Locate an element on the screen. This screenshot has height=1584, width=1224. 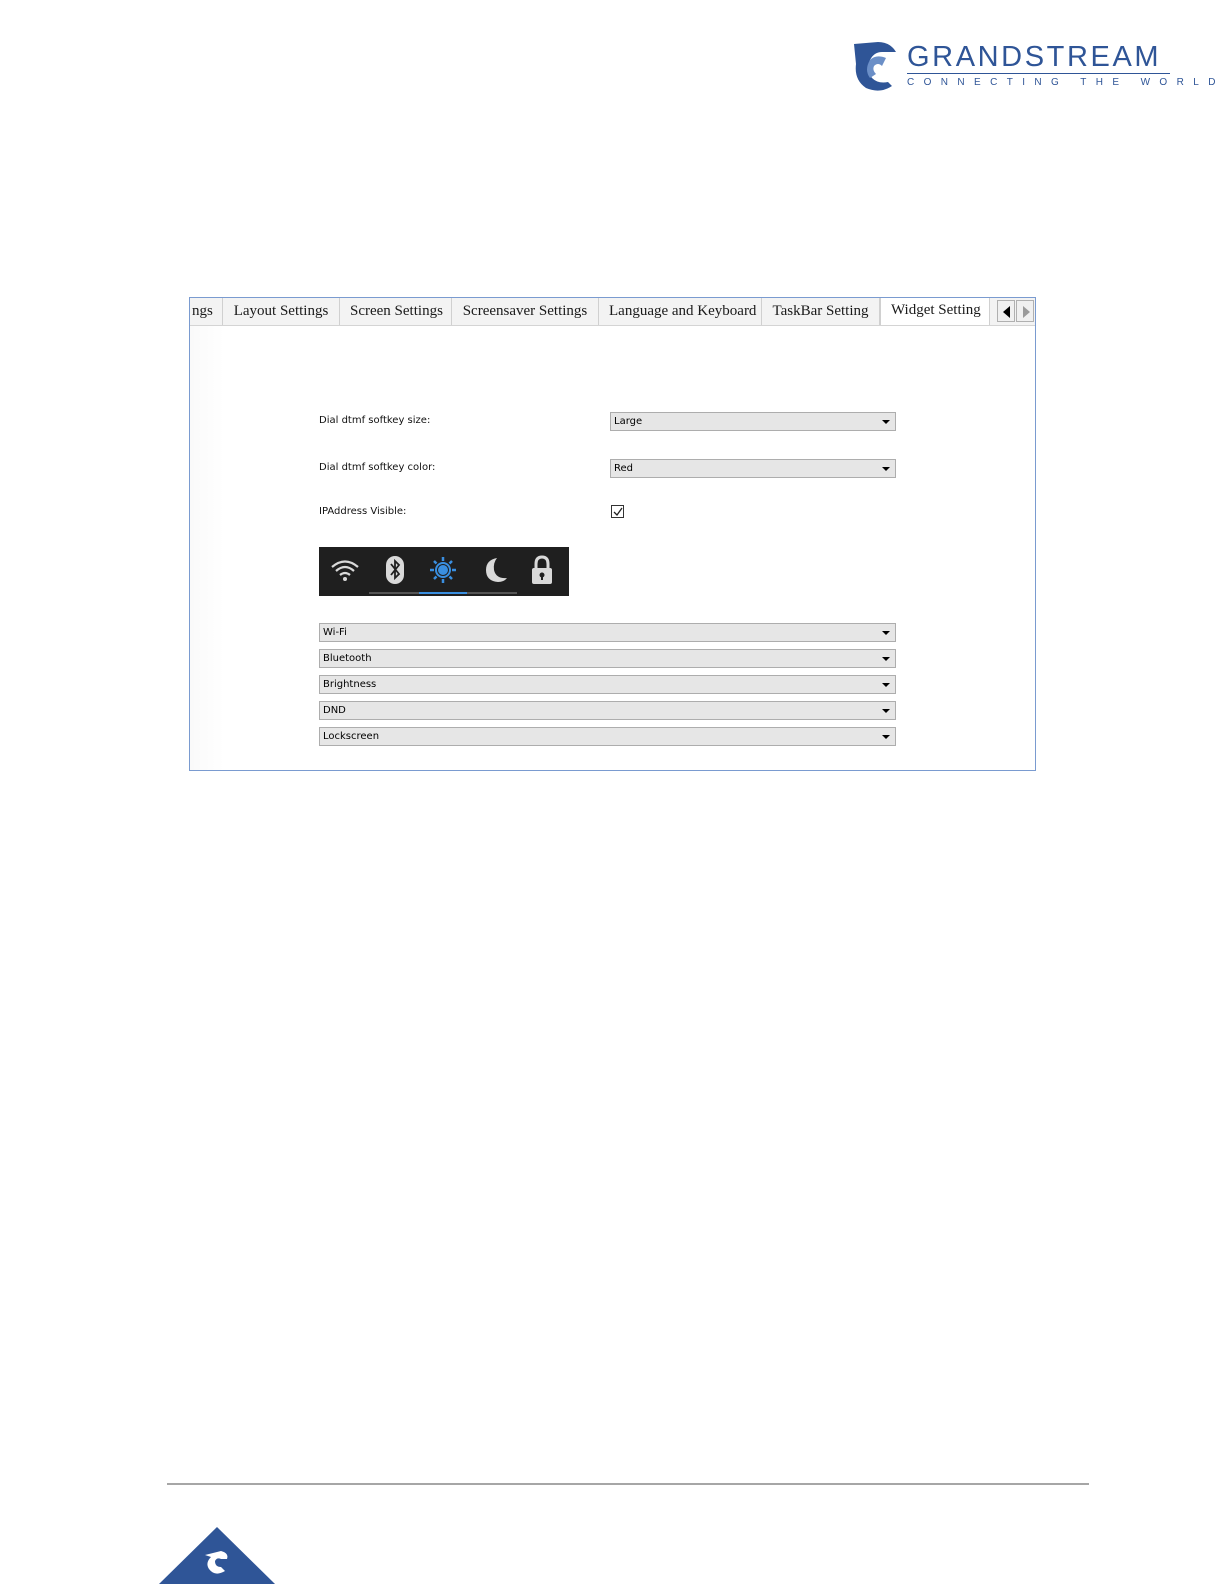
widget-slot-1-select: Wi-Fi is located at coordinates (607, 632).